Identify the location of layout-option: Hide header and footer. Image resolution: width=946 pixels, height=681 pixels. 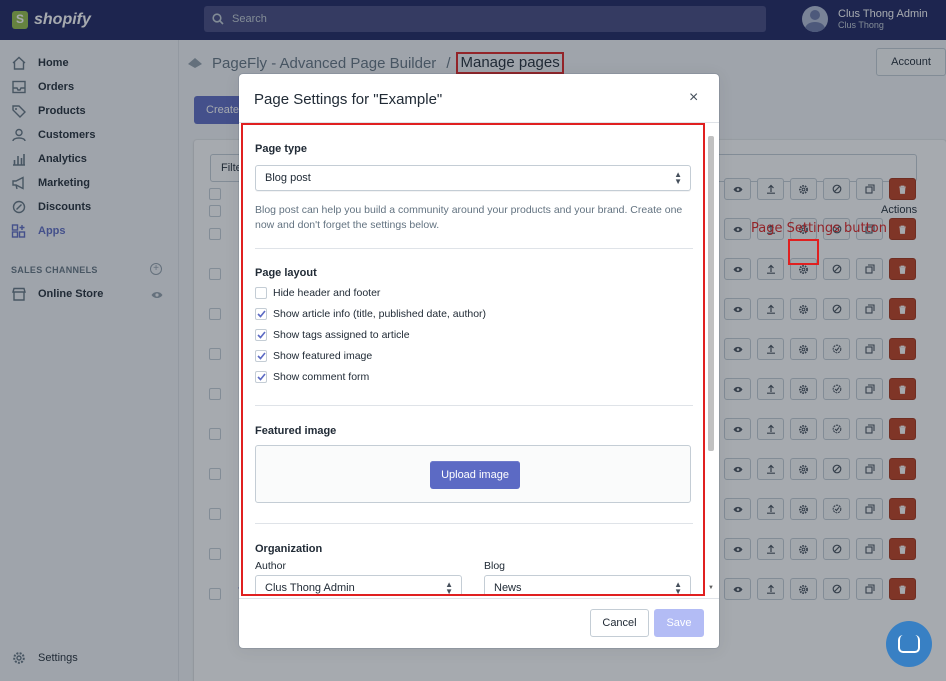
(317, 293).